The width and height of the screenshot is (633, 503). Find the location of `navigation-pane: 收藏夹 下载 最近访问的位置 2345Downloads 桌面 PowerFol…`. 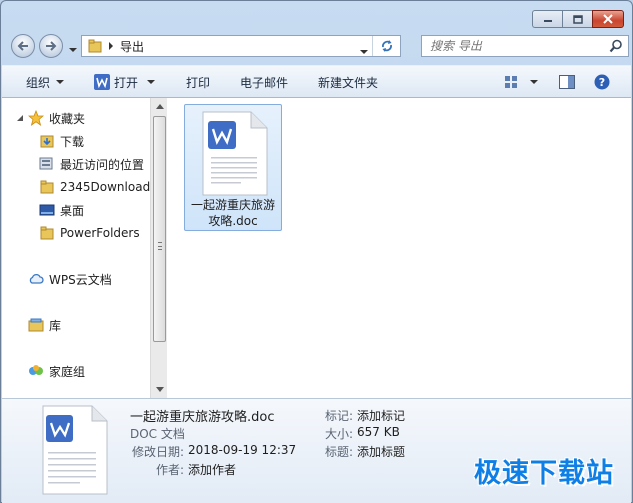

navigation-pane: 收藏夹 下载 最近访问的位置 2345Downloads 桌面 PowerFol… is located at coordinates (76, 248).